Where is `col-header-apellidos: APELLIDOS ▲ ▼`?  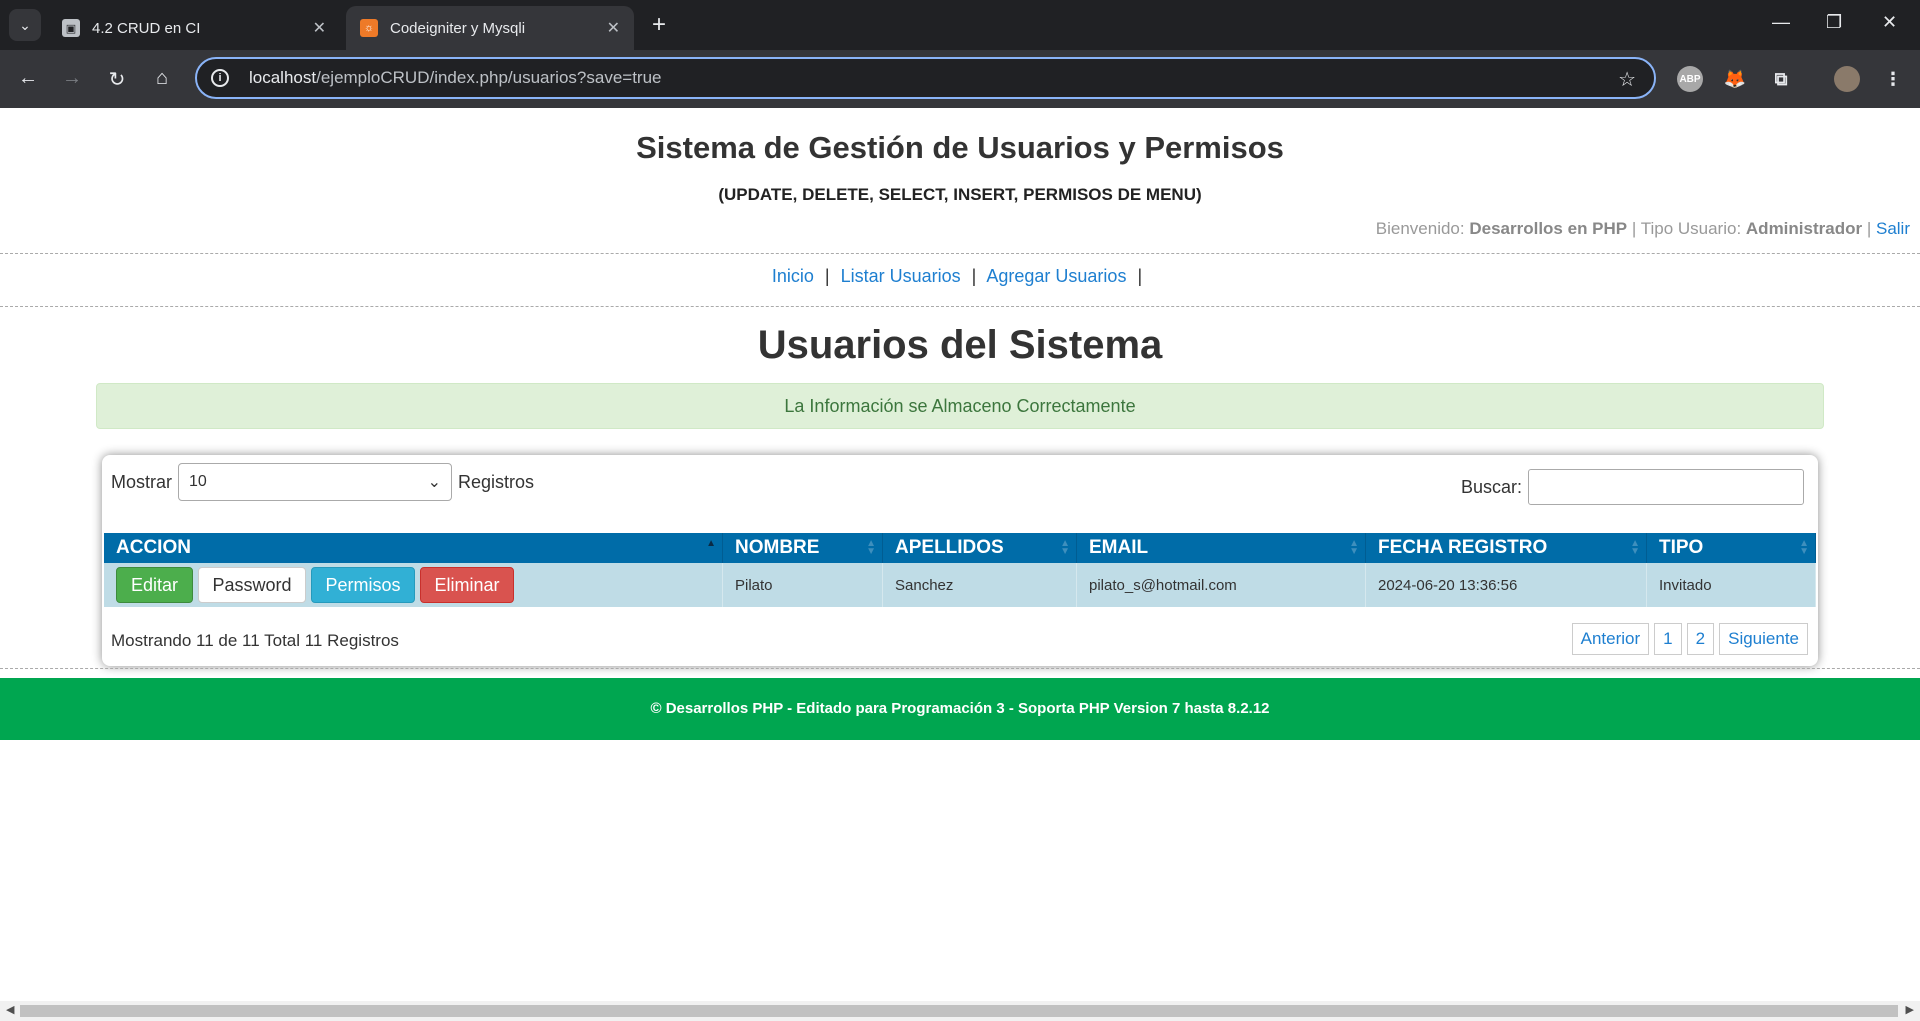 col-header-apellidos: APELLIDOS ▲ ▼ is located at coordinates (980, 548).